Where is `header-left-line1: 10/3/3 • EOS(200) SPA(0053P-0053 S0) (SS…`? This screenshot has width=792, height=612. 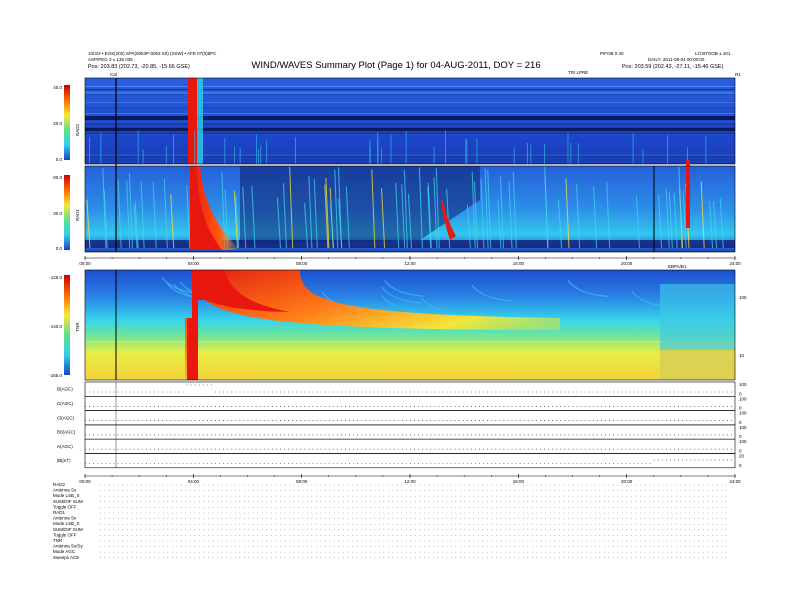 header-left-line1: 10/3/3 • EOS(200) SPA(0053P-0053 S0) (SS… is located at coordinates (152, 53).